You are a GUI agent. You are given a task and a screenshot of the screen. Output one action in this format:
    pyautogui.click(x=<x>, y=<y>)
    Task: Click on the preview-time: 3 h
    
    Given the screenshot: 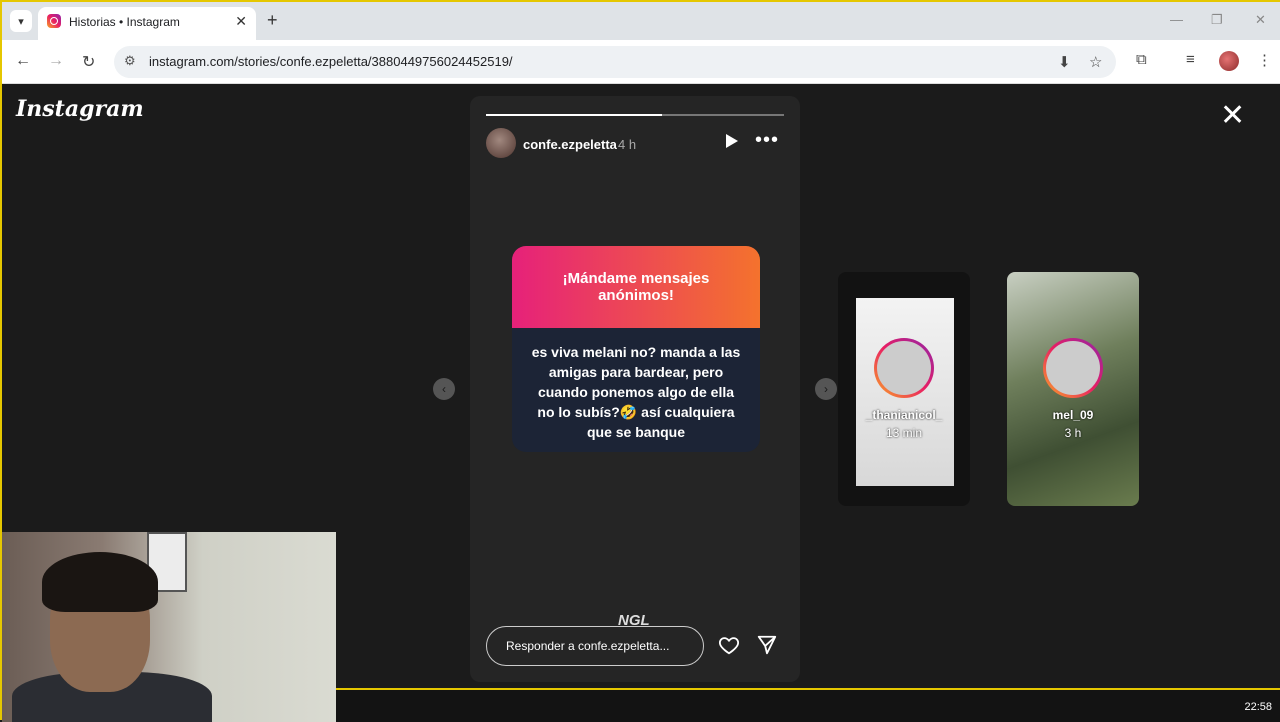 What is the action you would take?
    pyautogui.click(x=1073, y=433)
    